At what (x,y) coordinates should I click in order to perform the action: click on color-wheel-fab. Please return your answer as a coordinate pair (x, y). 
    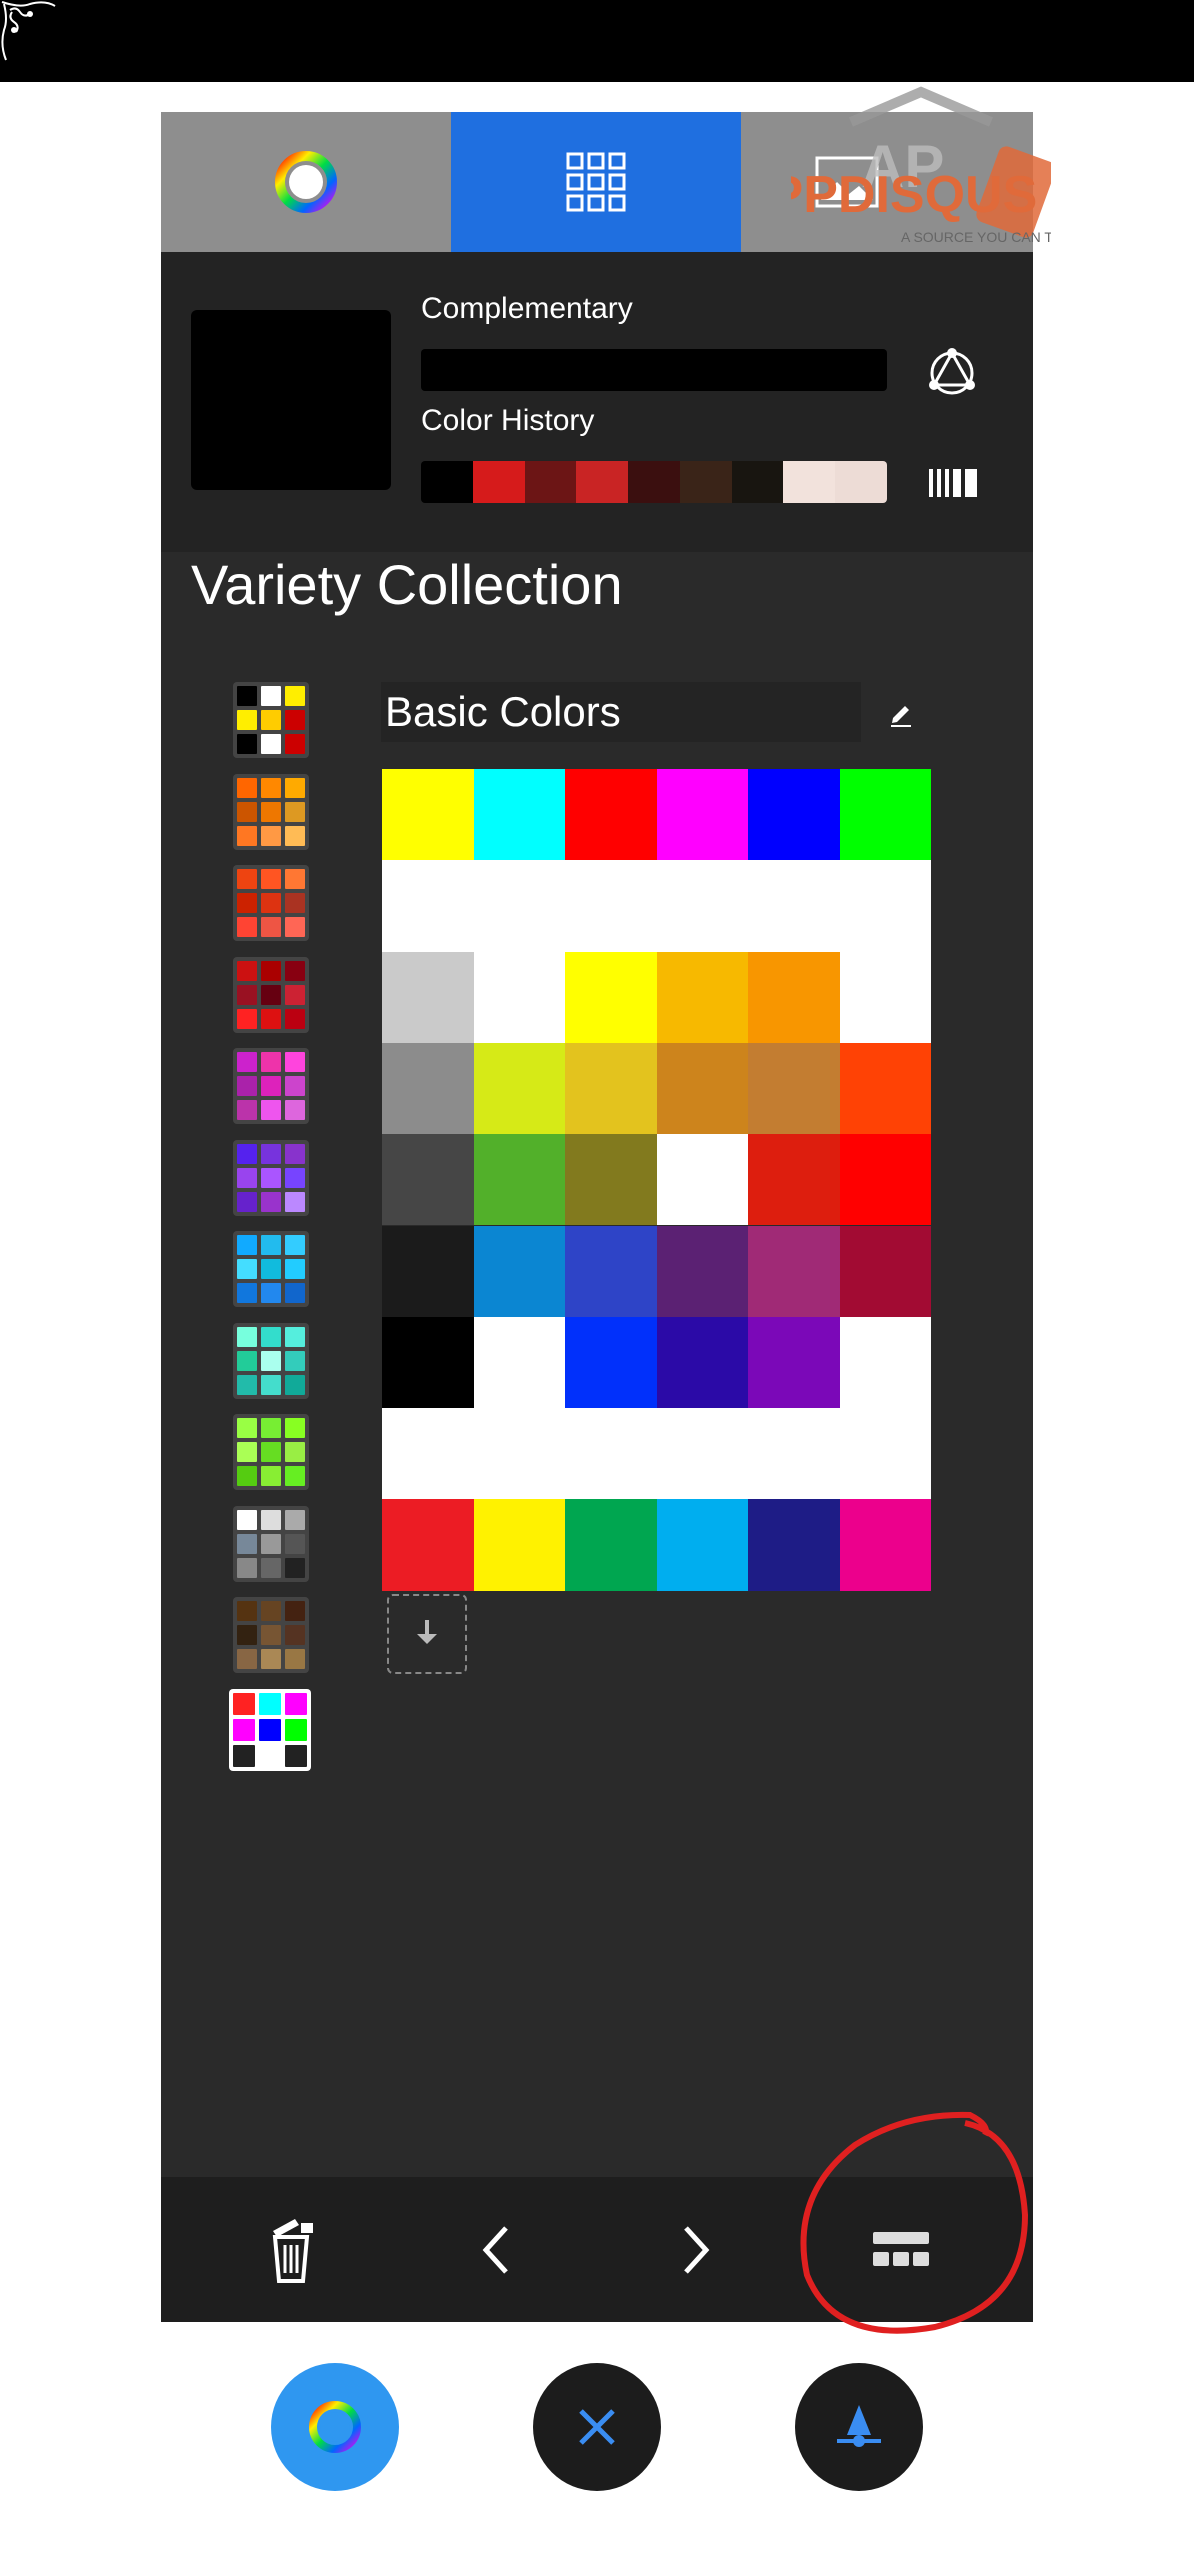
    Looking at the image, I should click on (335, 2427).